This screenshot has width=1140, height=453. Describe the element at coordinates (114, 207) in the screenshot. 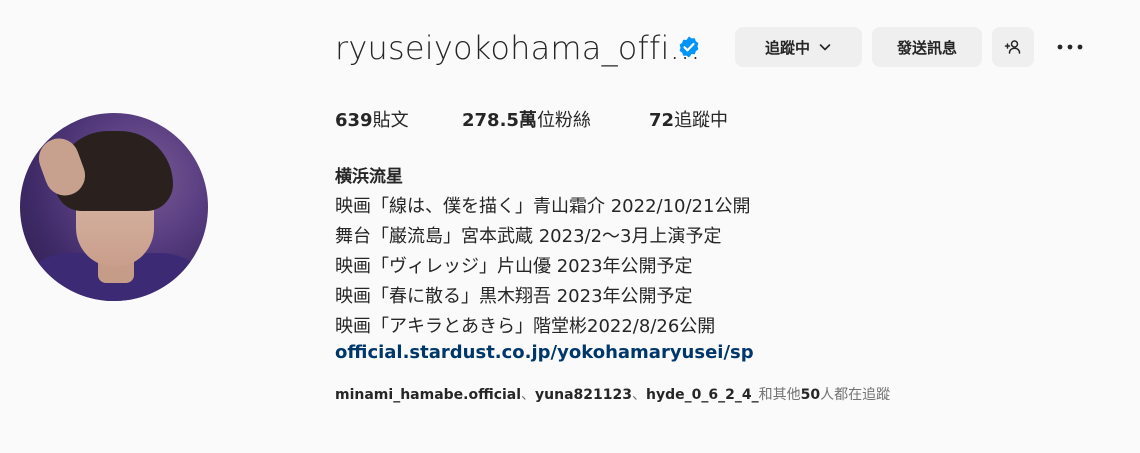

I see `avatar` at that location.